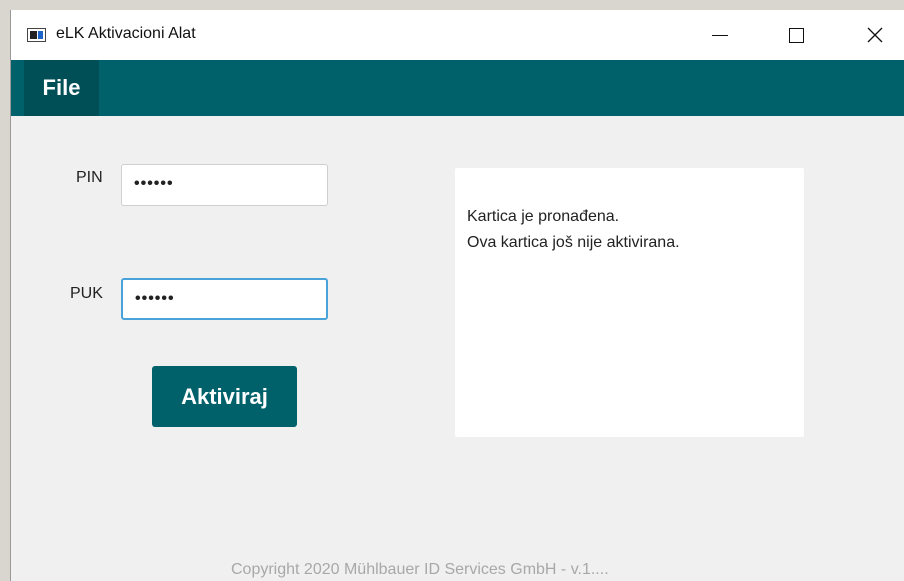 Image resolution: width=904 pixels, height=581 pixels. Describe the element at coordinates (573, 242) in the screenshot. I see `status-line-2: Ova kartica još nije aktivirana.` at that location.